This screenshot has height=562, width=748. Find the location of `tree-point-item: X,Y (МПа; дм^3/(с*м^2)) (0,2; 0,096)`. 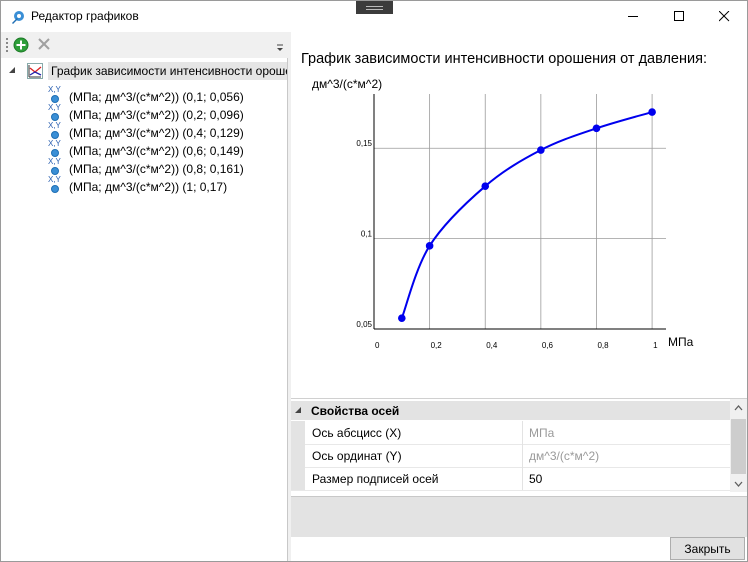

tree-point-item: X,Y (МПа; дм^3/(с*м^2)) (0,2; 0,096) is located at coordinates (167, 113).